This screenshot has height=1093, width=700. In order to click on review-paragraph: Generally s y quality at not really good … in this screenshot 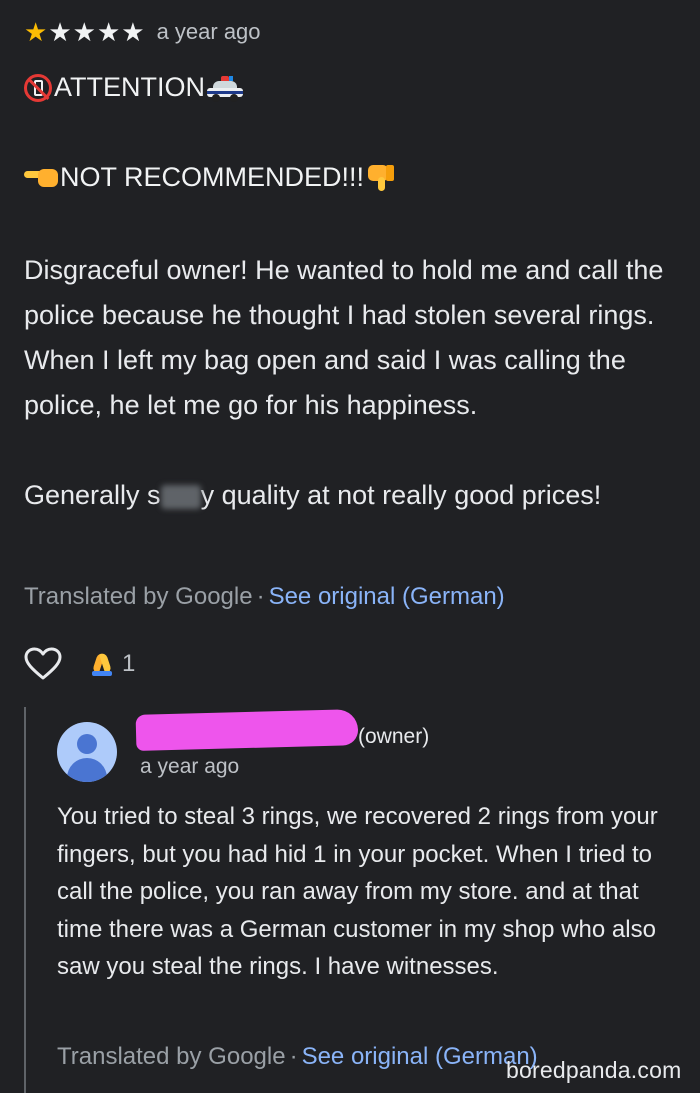, I will do `click(356, 495)`.